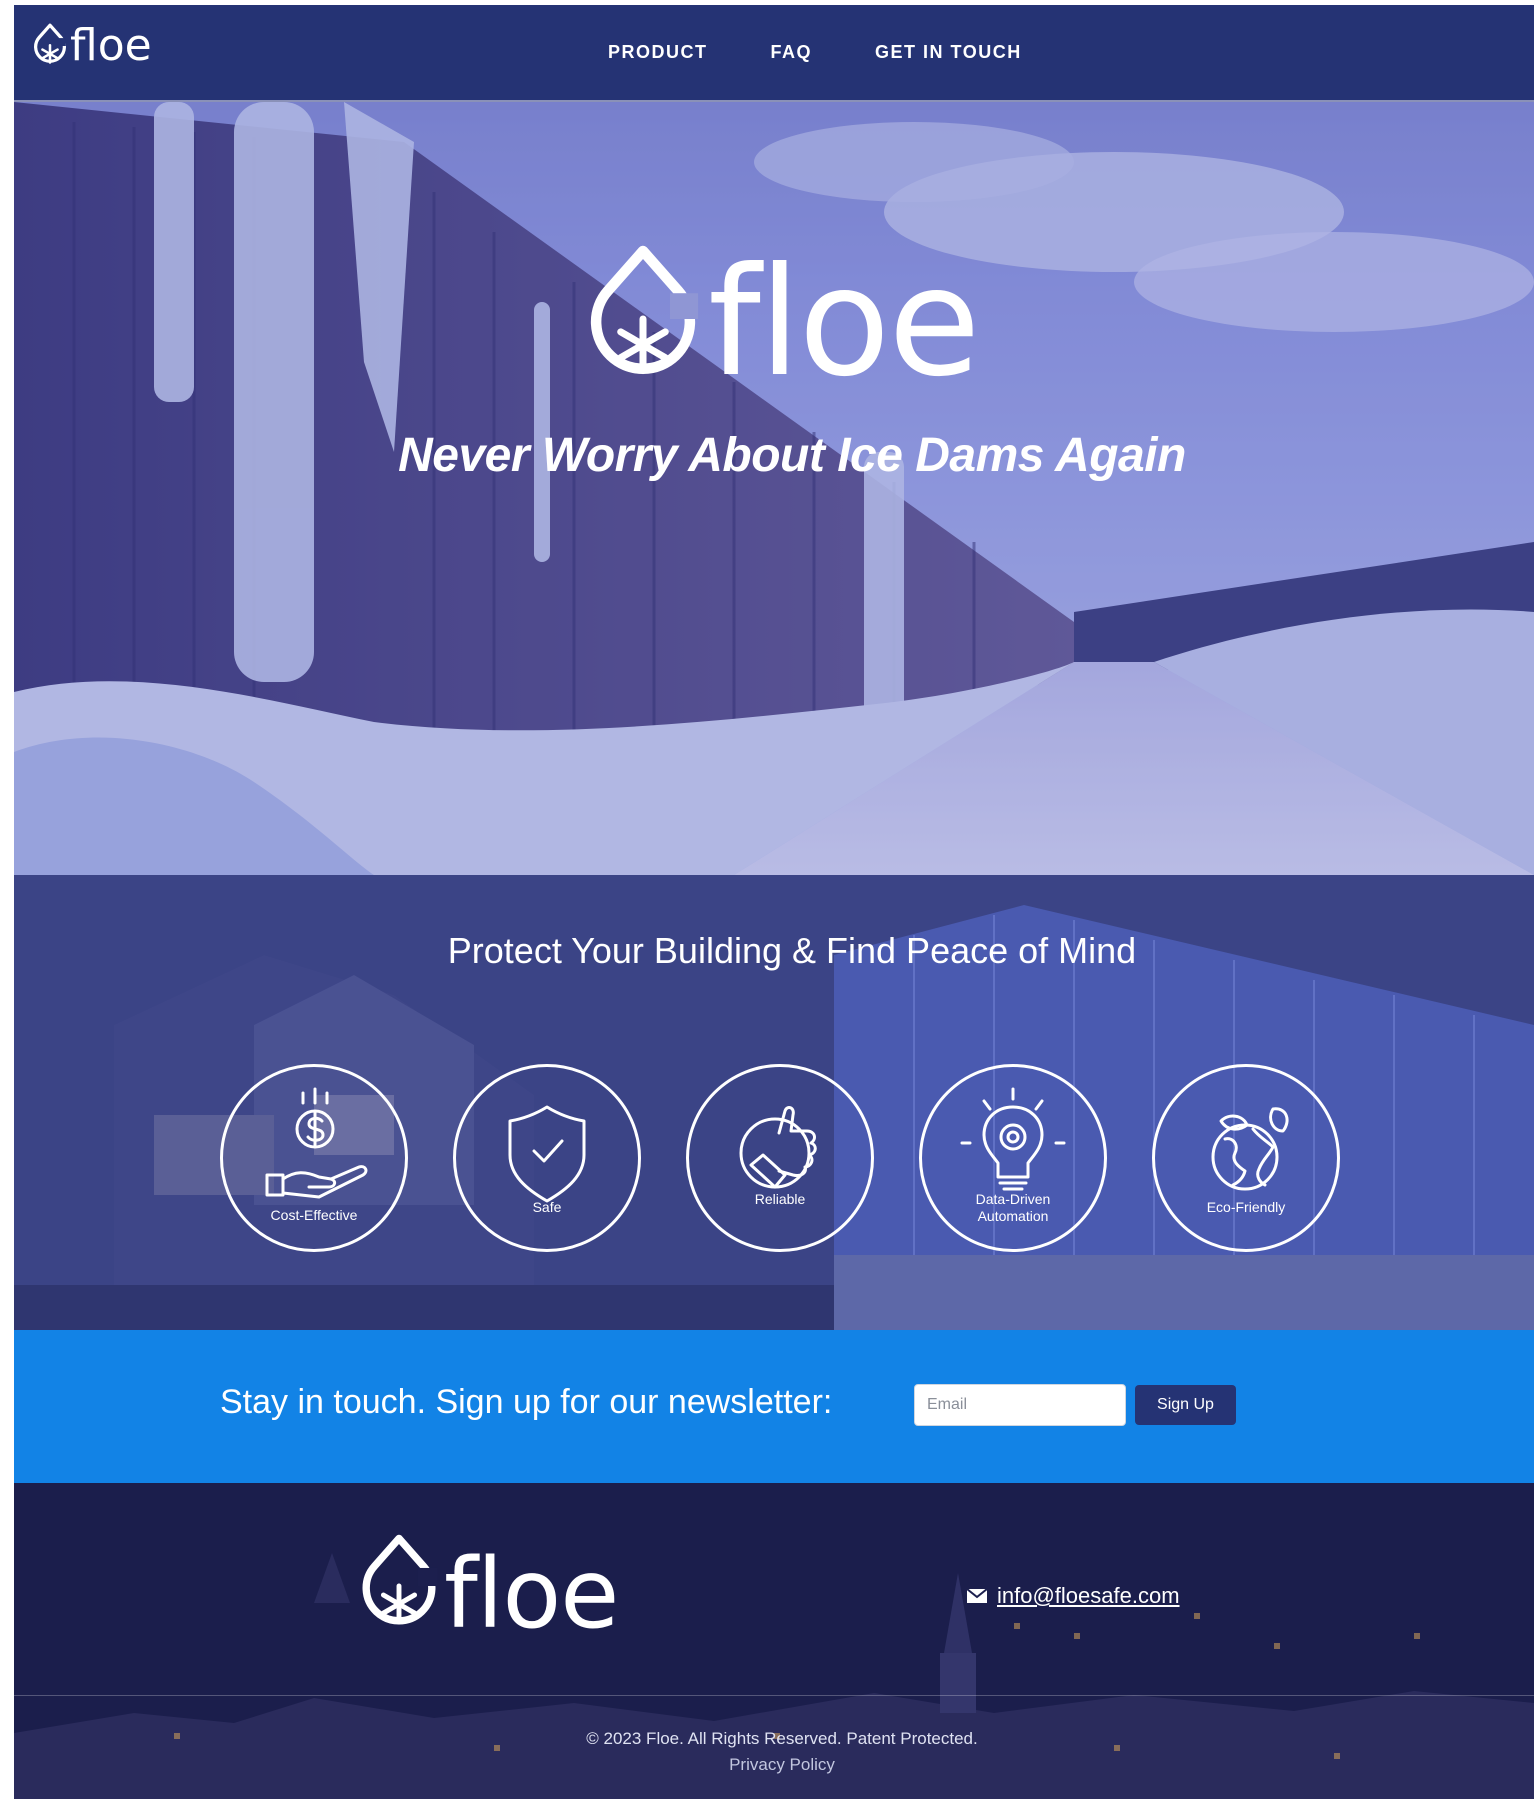 The image size is (1534, 1799). I want to click on feature-safe: Safe, so click(547, 1158).